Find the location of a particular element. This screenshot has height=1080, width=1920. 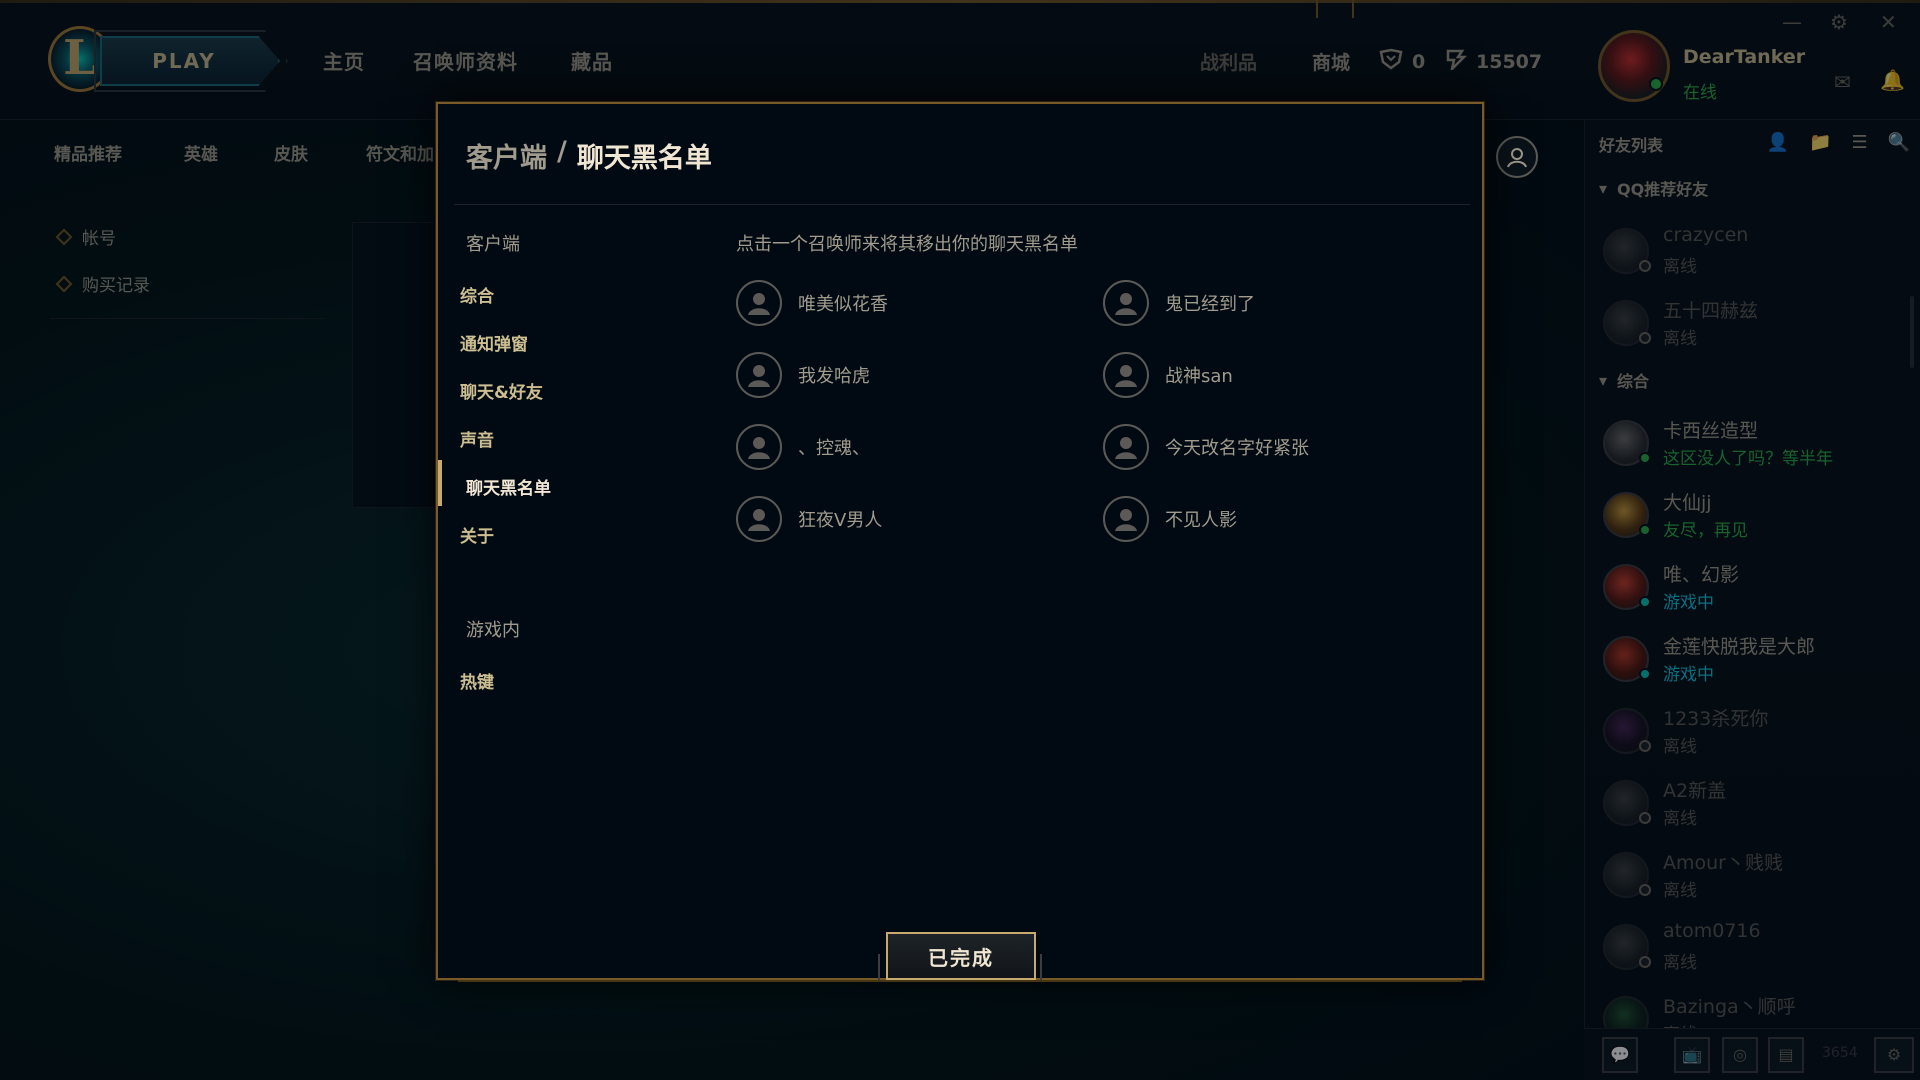

friend-profile-icon is located at coordinates (1517, 157).